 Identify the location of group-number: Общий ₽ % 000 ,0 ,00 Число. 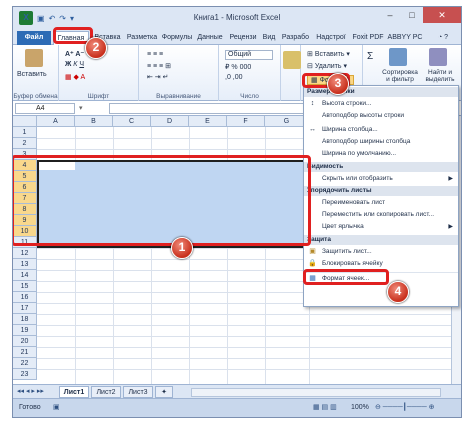
(250, 73).